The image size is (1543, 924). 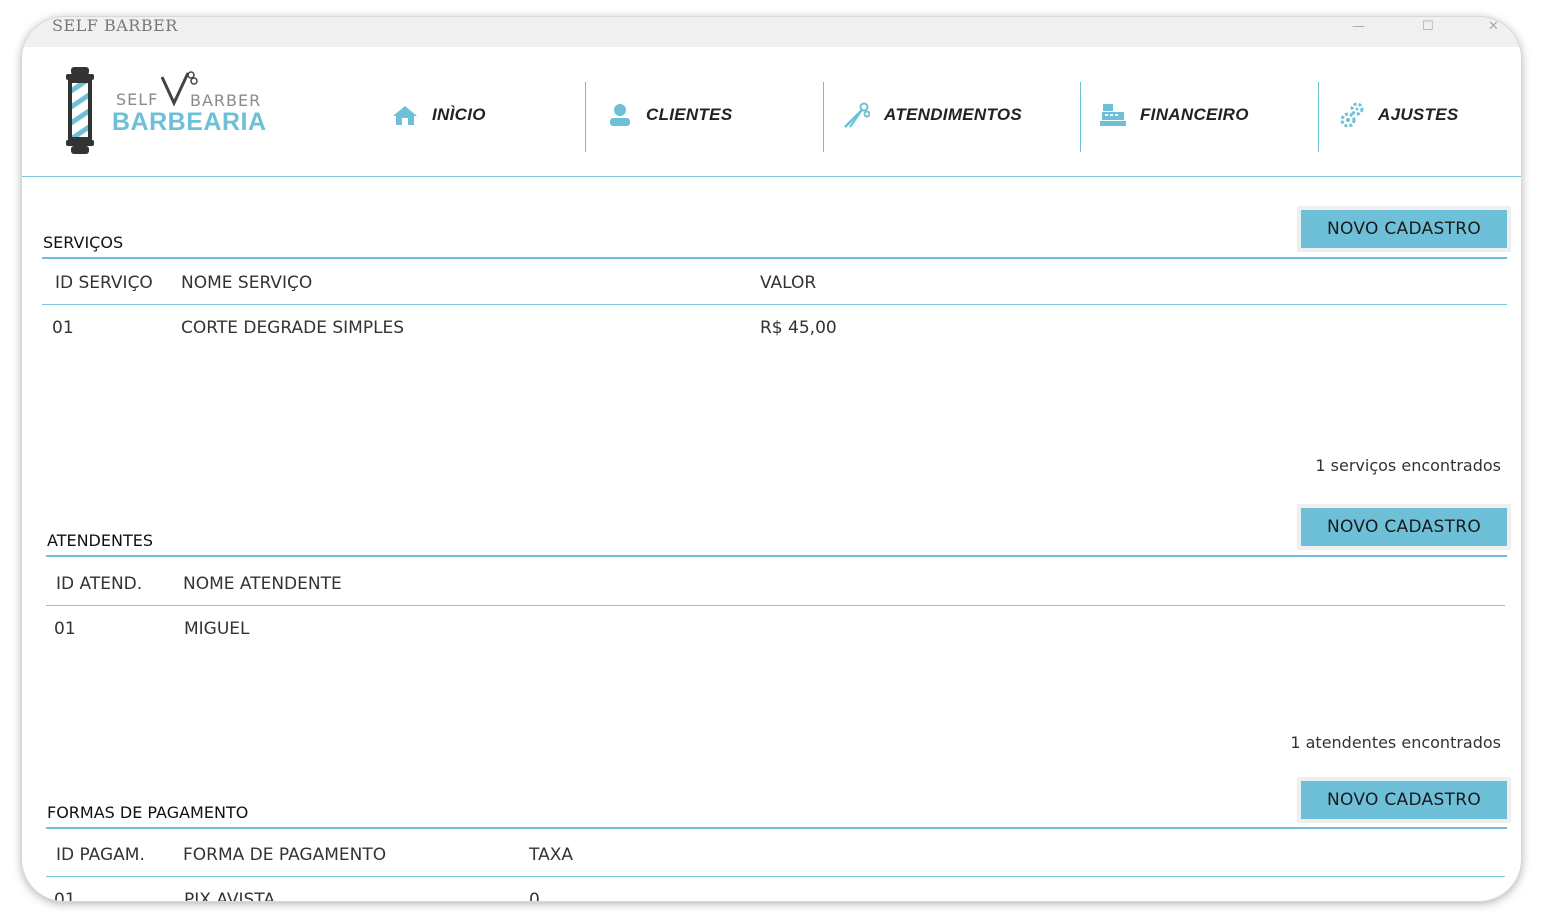 What do you see at coordinates (459, 114) in the screenshot?
I see `nav-inicio-label: INÌCIO` at bounding box center [459, 114].